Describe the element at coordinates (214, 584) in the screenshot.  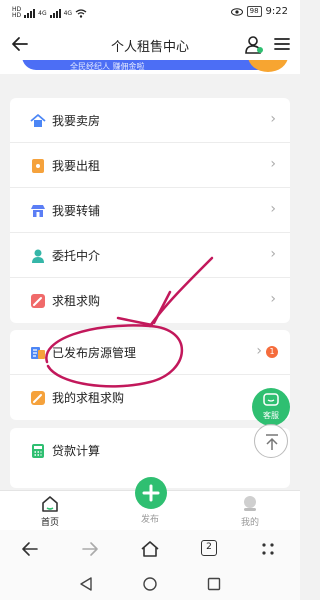
I see `system-recents-icon` at that location.